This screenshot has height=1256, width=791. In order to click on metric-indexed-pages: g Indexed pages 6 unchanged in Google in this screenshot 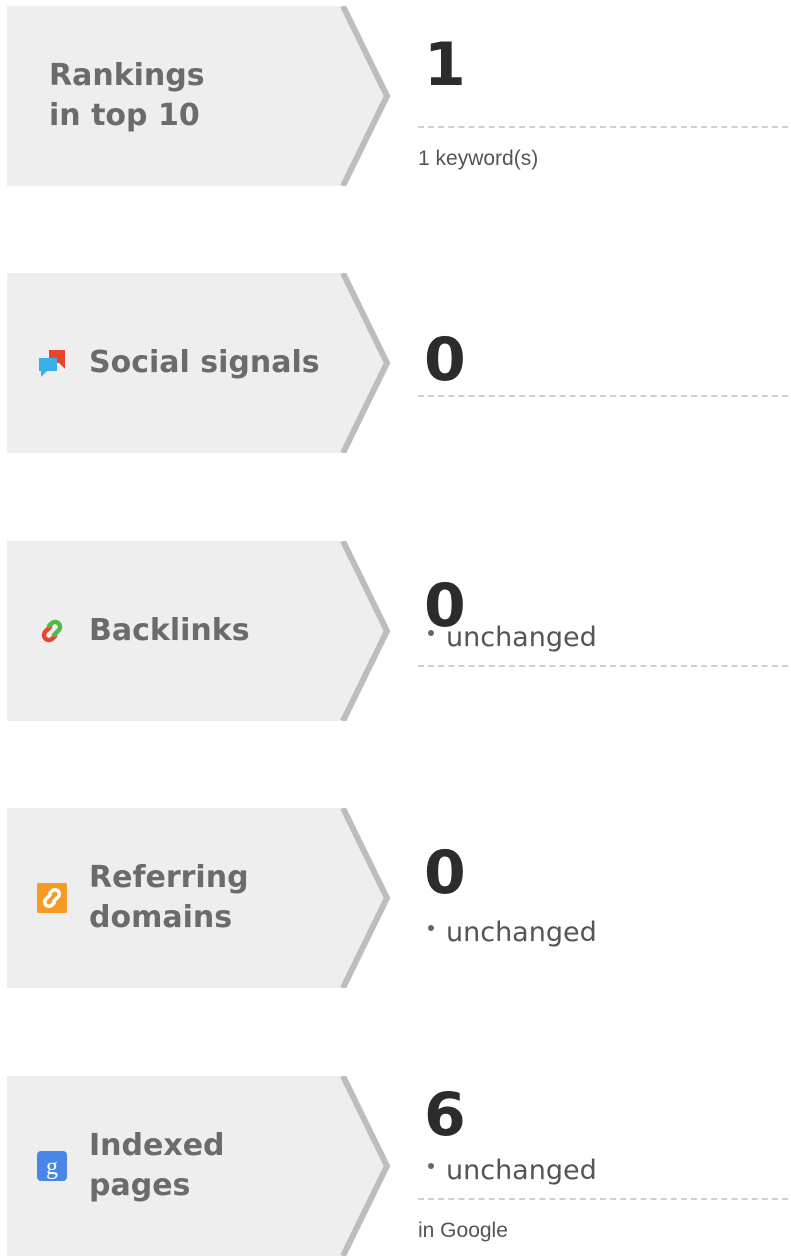, I will do `click(395, 1166)`.